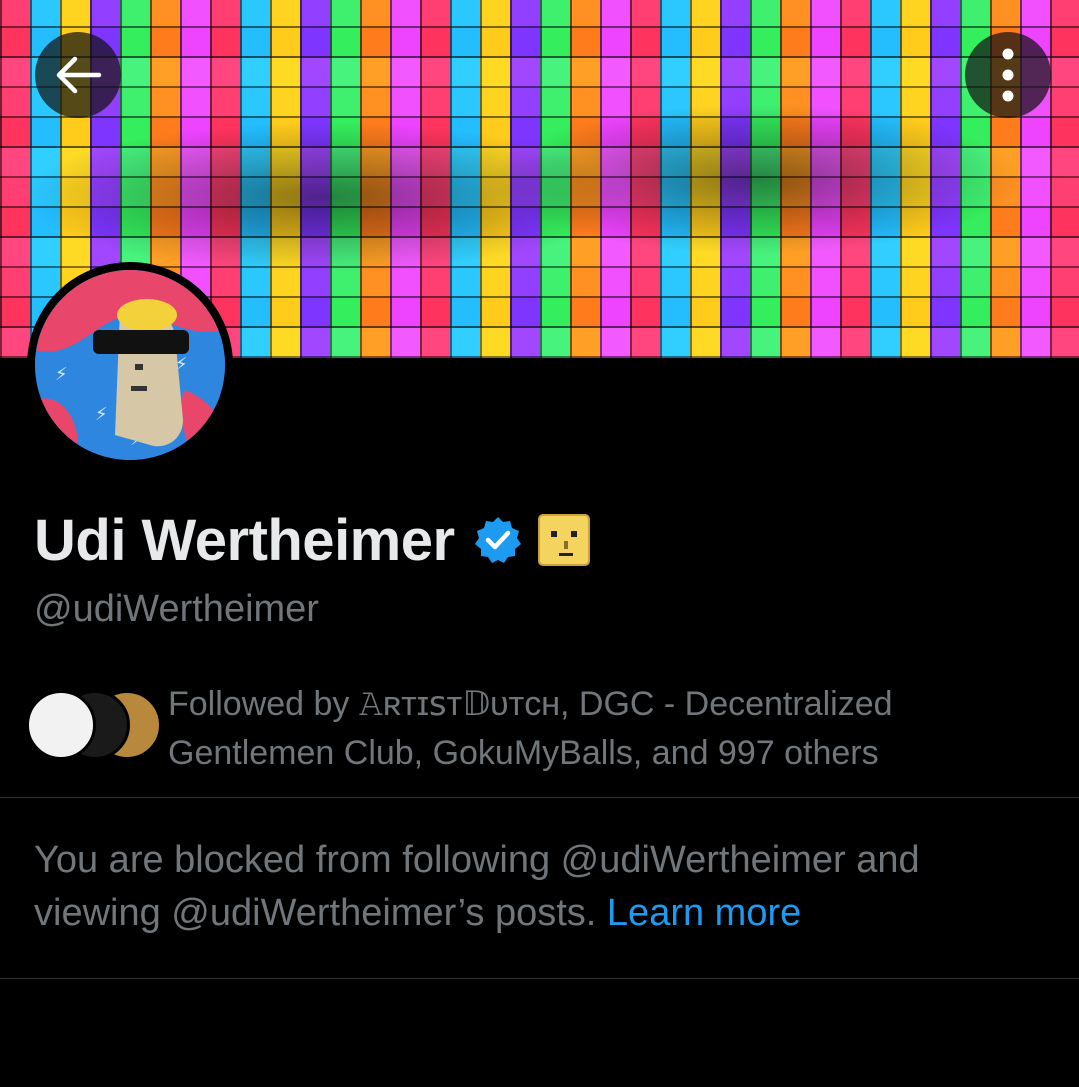  Describe the element at coordinates (244, 540) in the screenshot. I see `display-name: Udi Wertheimer` at that location.